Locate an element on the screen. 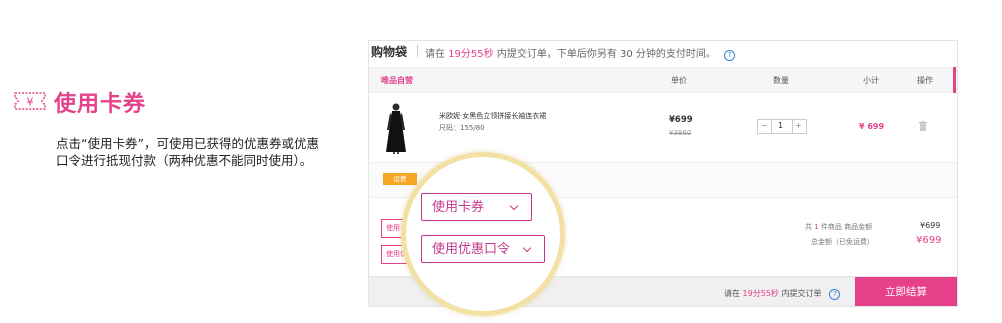 This screenshot has height=323, width=1002. header-action: 操作 is located at coordinates (925, 80).